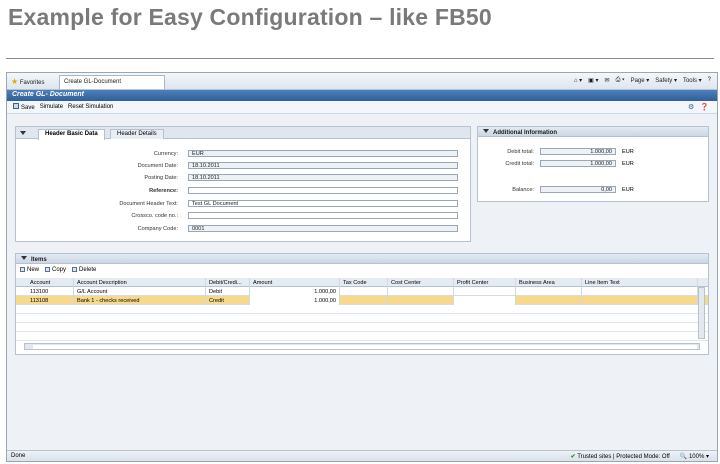  What do you see at coordinates (549, 282) in the screenshot?
I see `col-business-area: Business Area` at bounding box center [549, 282].